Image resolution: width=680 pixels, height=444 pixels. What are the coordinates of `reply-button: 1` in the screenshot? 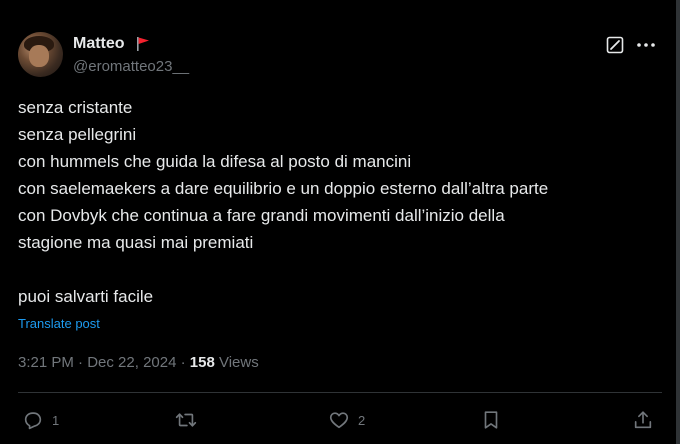 It's located at (40, 420).